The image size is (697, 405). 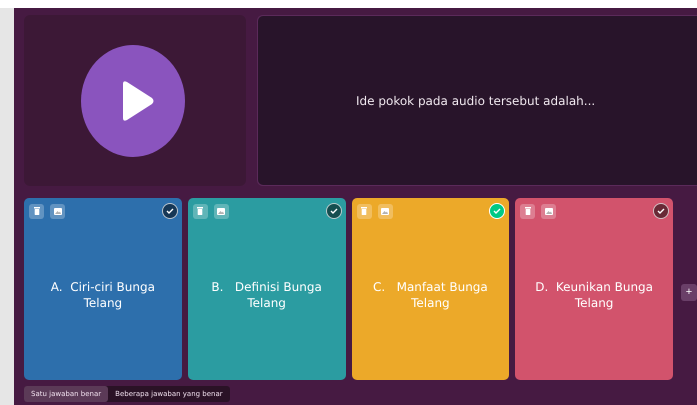 I want to click on answer-text: A. Ciri-ciri Bunga Telang, so click(x=103, y=295).